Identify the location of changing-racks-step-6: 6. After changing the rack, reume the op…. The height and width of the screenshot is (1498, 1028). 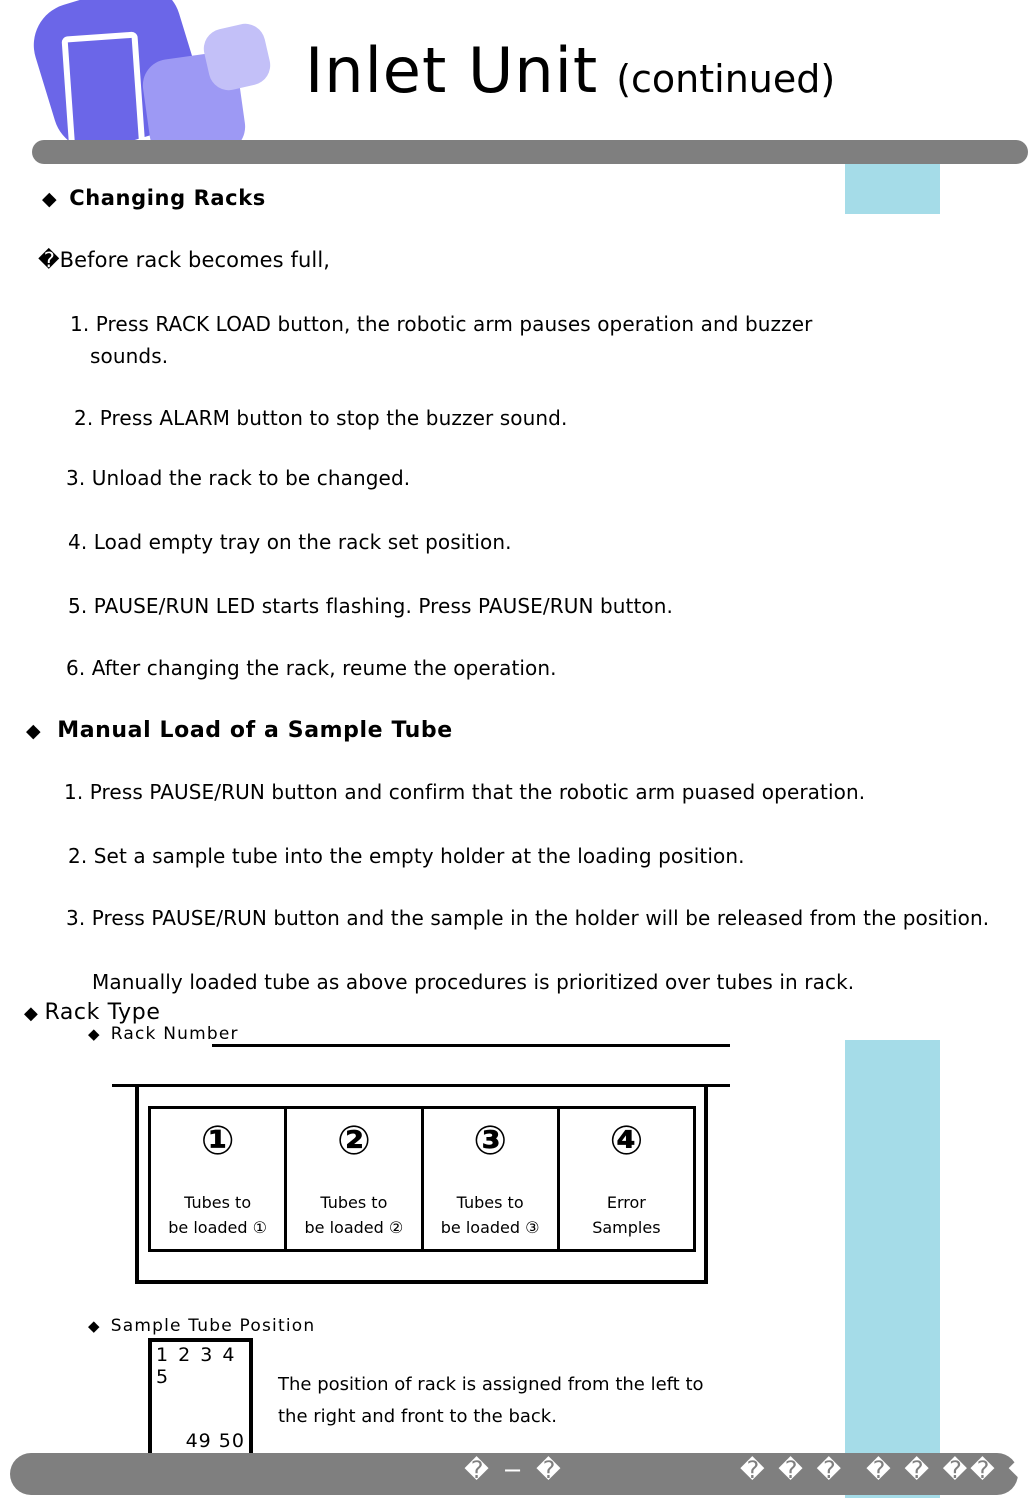
(311, 668).